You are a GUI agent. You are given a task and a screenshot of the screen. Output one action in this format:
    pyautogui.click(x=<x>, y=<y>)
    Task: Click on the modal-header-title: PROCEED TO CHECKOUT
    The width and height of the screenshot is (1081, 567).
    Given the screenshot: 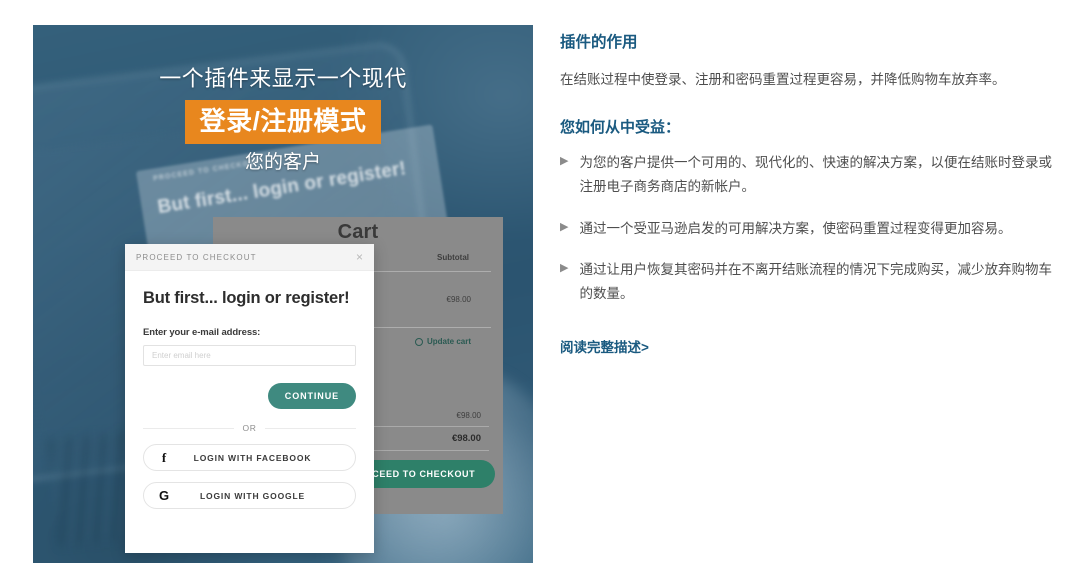 What is the action you would take?
    pyautogui.click(x=196, y=257)
    